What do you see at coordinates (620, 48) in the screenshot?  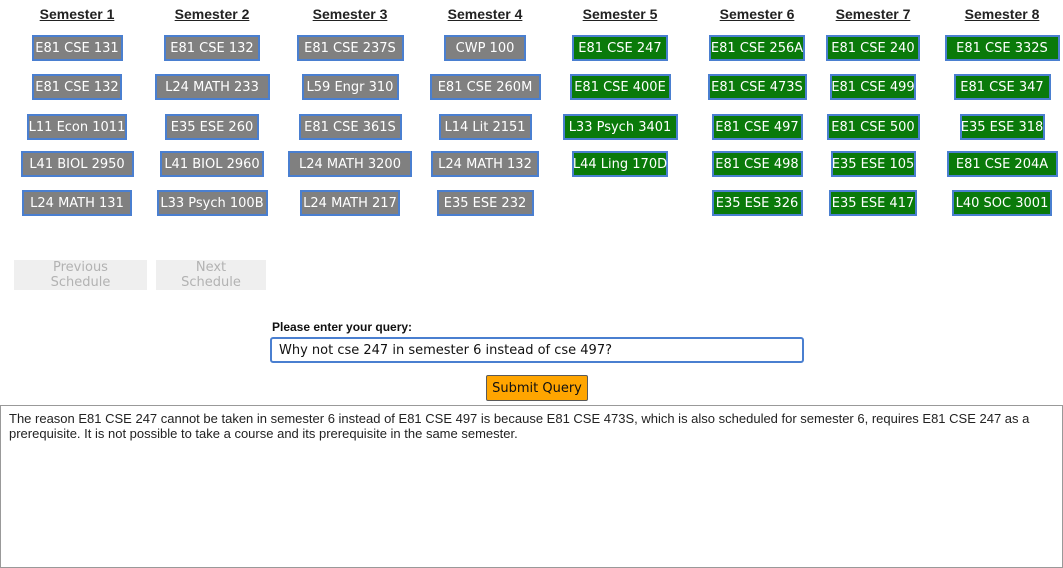 I see `course-button: E81 CSE 247` at bounding box center [620, 48].